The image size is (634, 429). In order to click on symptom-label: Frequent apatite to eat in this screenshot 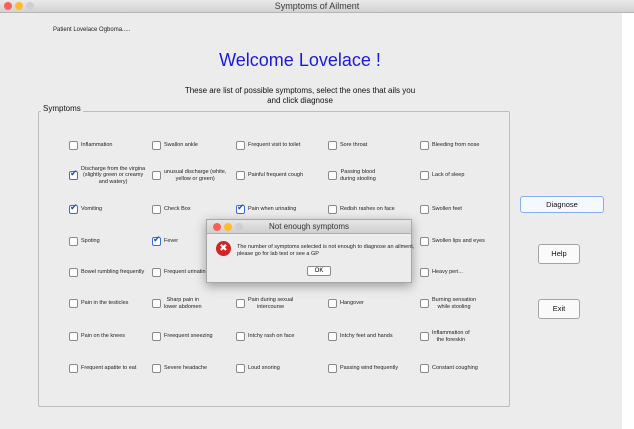, I will do `click(108, 368)`.